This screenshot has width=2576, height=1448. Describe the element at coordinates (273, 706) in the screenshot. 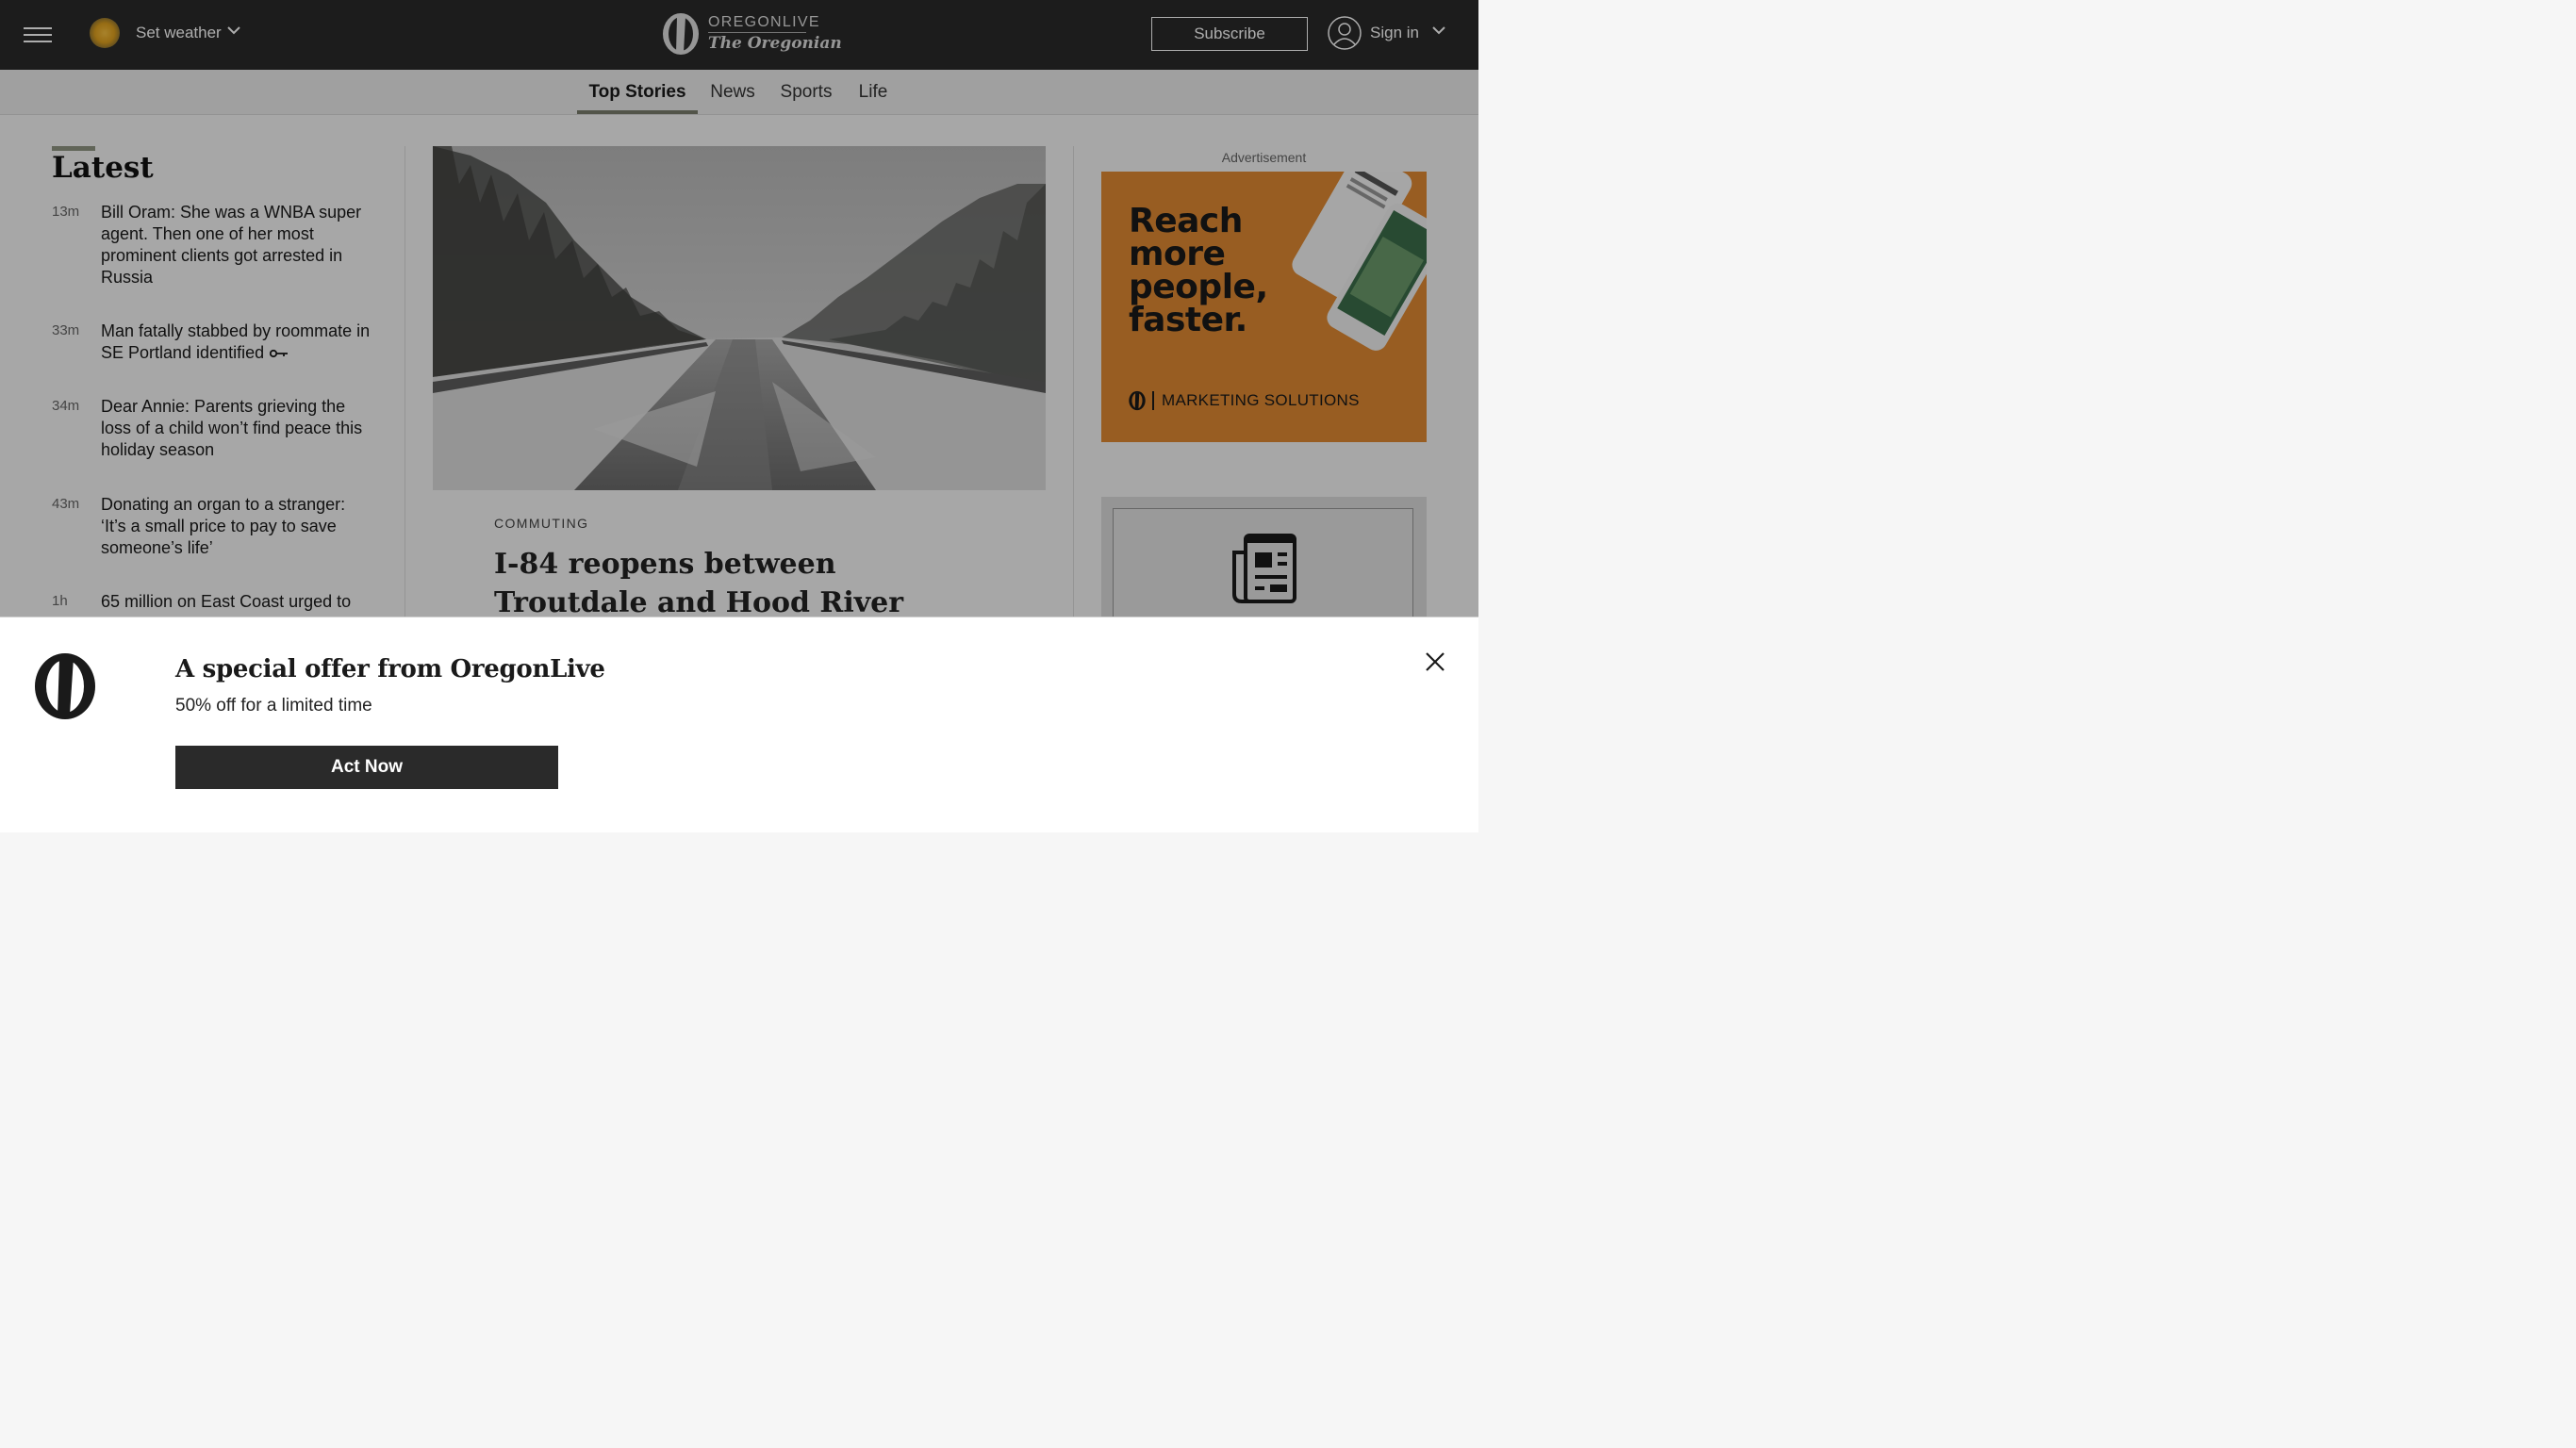

I see `offer-subtitle: 50% off for a limited time` at that location.